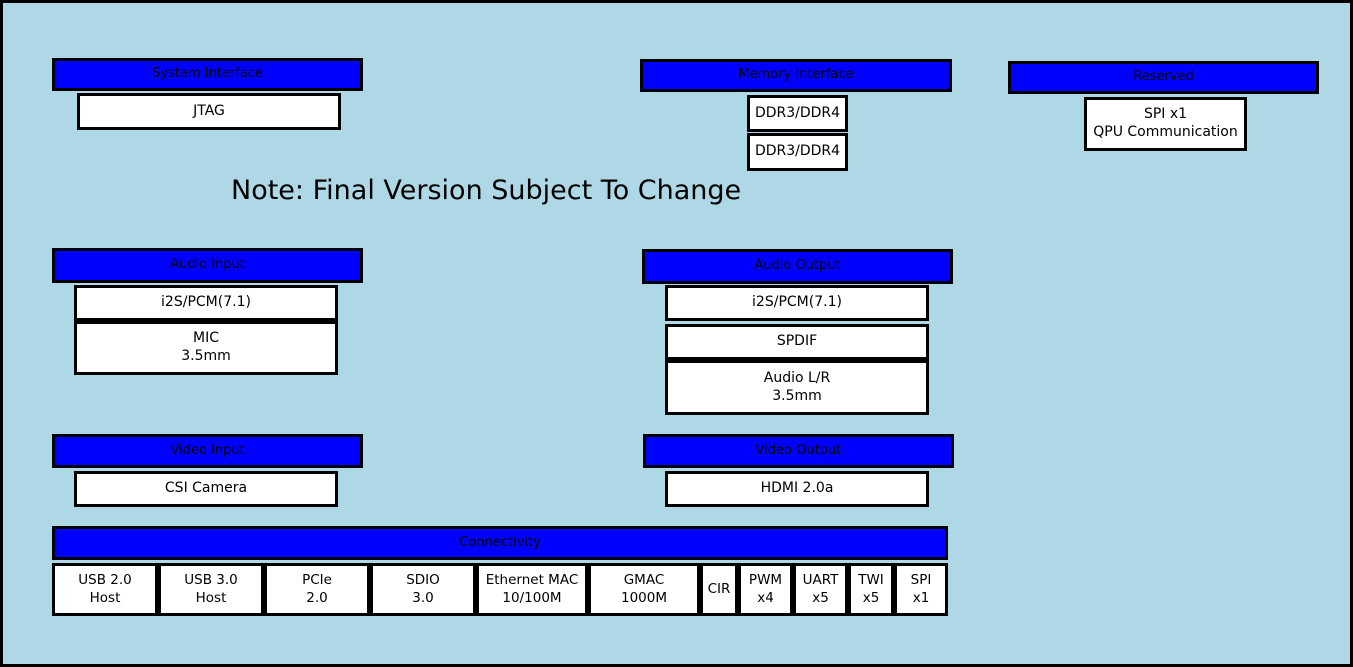 This screenshot has height=667, width=1353. What do you see at coordinates (532, 579) in the screenshot?
I see `block-label-line1: Ethernet MAC` at bounding box center [532, 579].